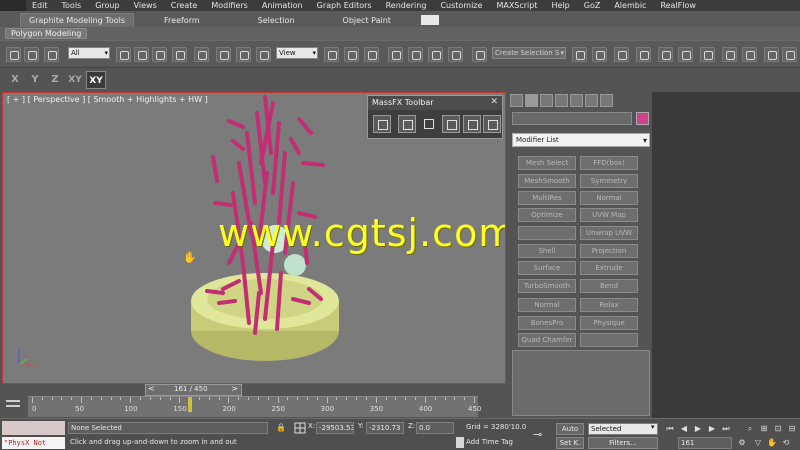  Describe the element at coordinates (547, 268) in the screenshot. I see `modifier-button: Surface` at that location.